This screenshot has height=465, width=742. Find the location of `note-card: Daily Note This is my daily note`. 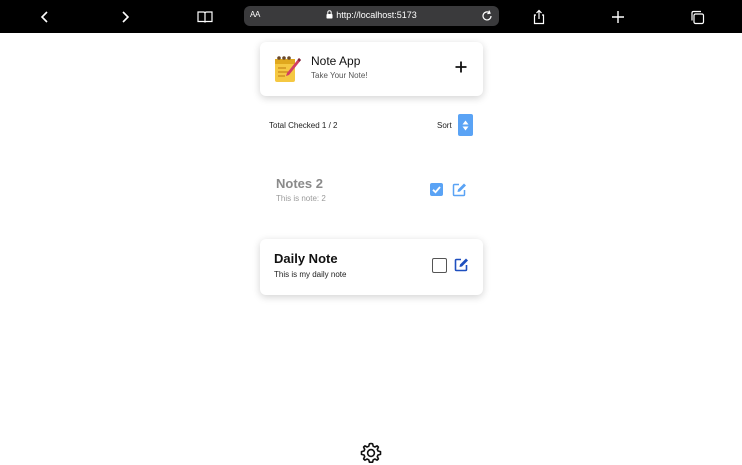

note-card: Daily Note This is my daily note is located at coordinates (371, 267).